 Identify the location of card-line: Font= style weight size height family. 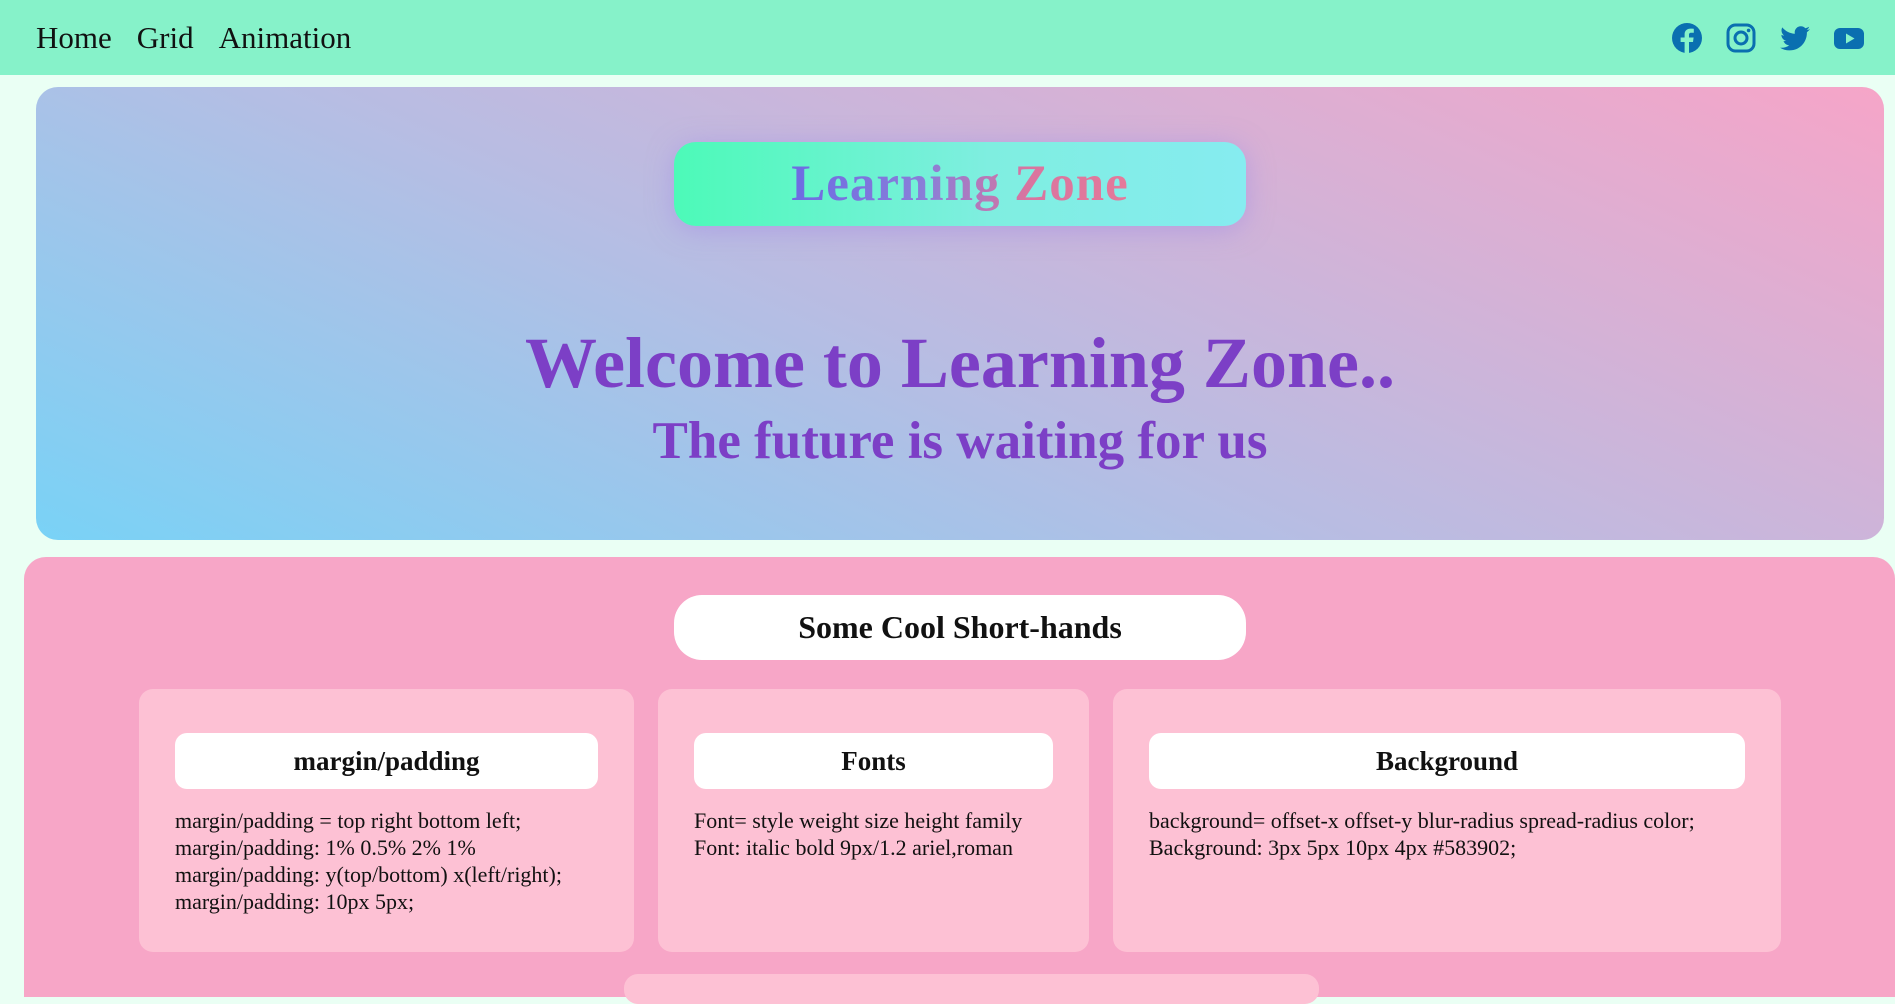
(858, 820).